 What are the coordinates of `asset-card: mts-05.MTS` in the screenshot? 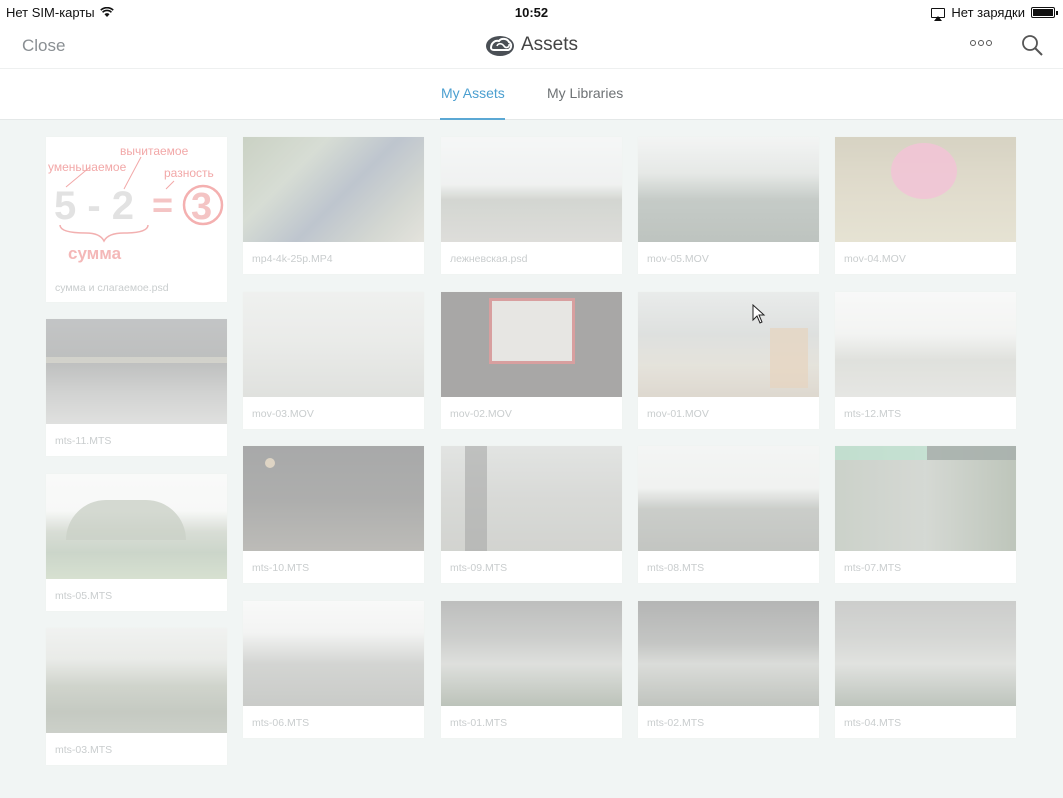 It's located at (136, 542).